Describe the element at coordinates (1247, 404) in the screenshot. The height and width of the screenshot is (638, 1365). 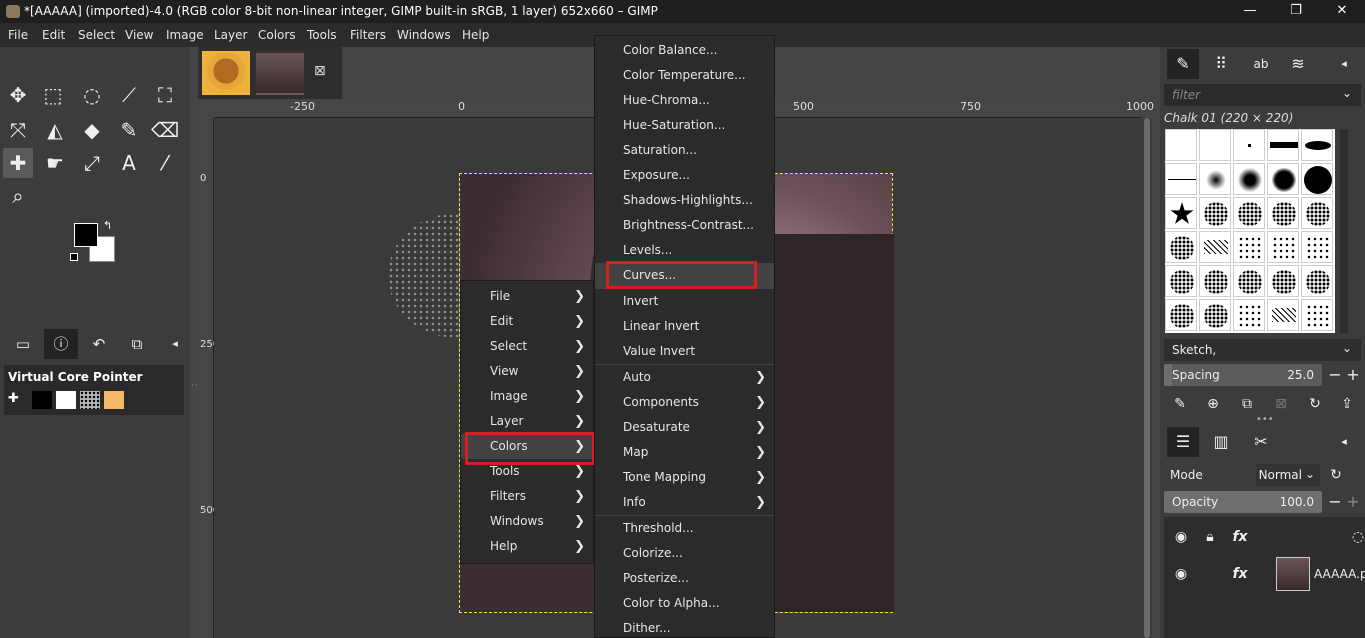
I see `duplicate-brush-icon: ⧉` at that location.